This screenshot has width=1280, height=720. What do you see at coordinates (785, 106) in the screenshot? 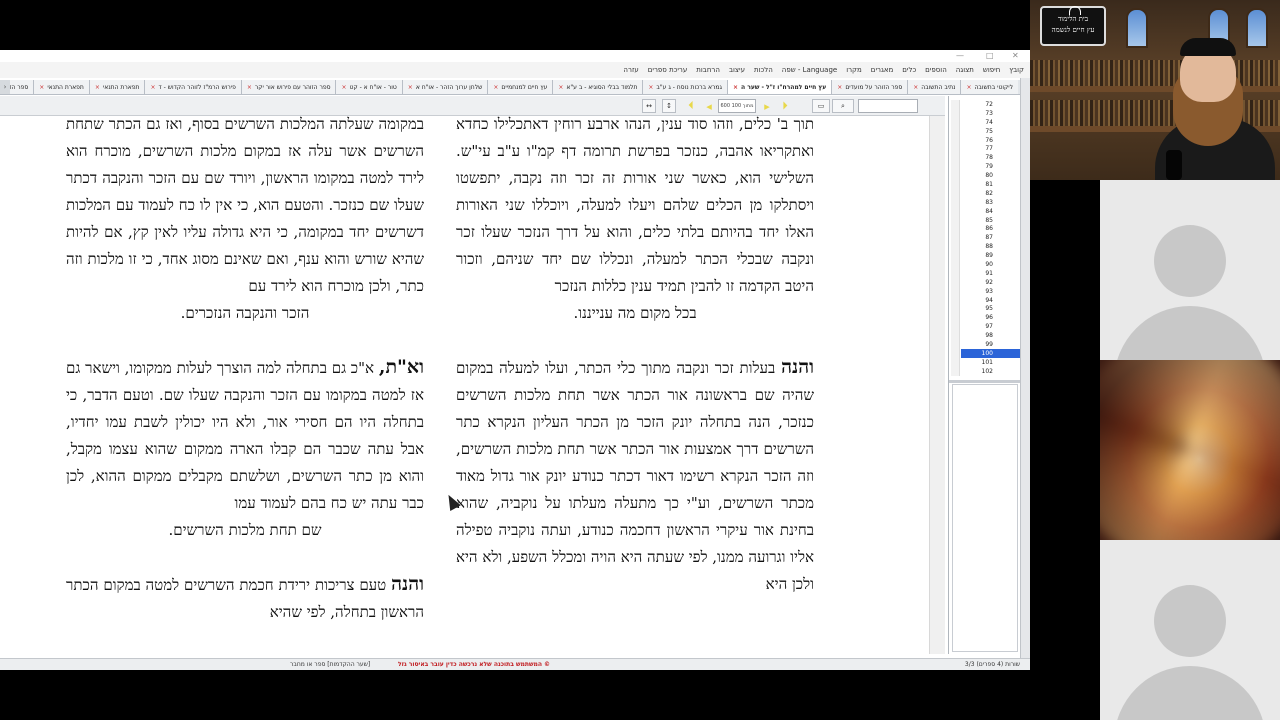
I see `last-page-icon: ⏵` at bounding box center [785, 106].